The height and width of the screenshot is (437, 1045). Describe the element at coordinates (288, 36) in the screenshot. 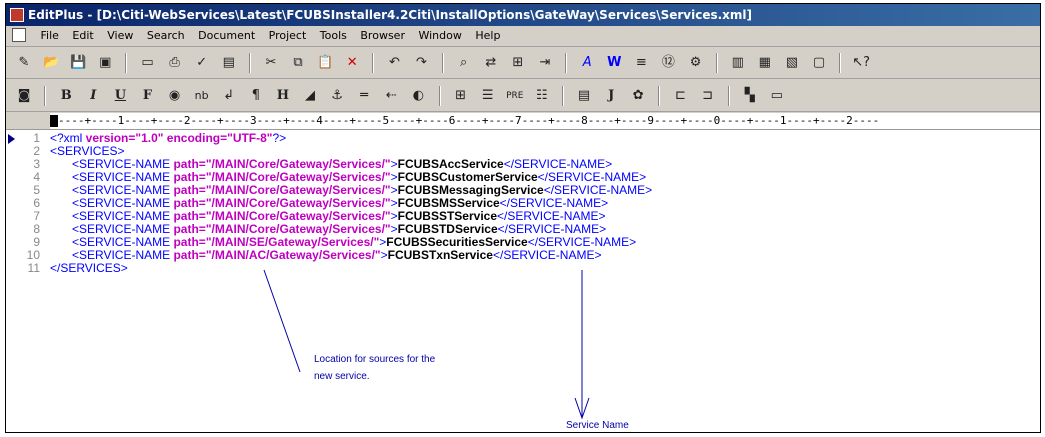

I see `menu-project: Project` at that location.